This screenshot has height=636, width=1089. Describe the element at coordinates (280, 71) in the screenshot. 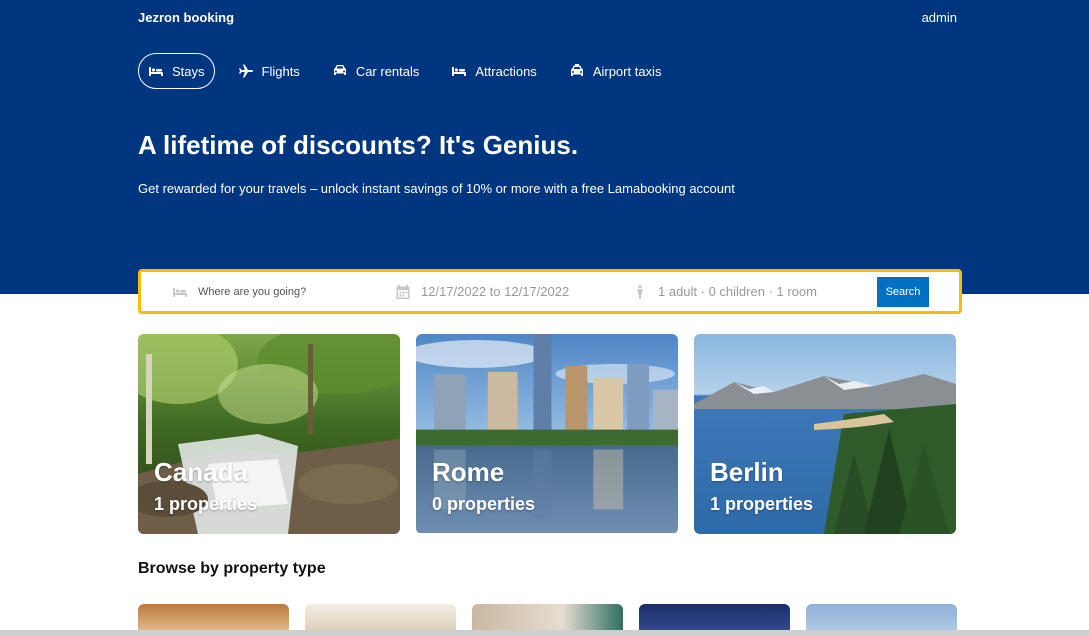

I see `nav-label-flights: Flights` at that location.